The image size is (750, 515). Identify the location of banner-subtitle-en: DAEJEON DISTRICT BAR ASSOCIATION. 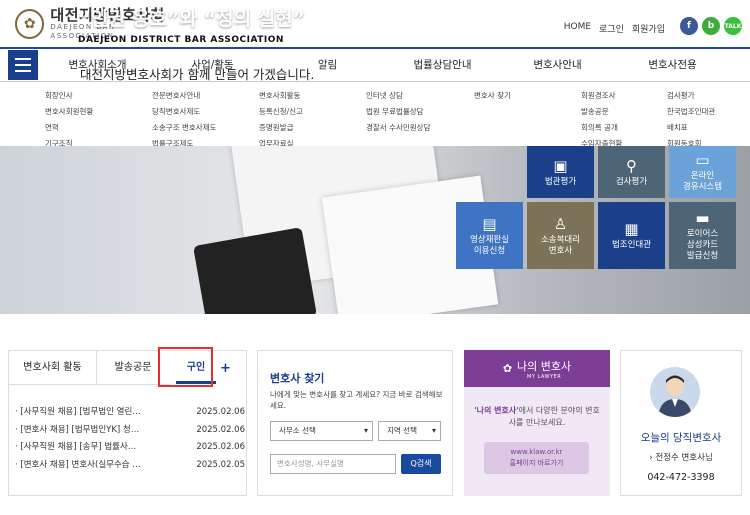
(181, 40).